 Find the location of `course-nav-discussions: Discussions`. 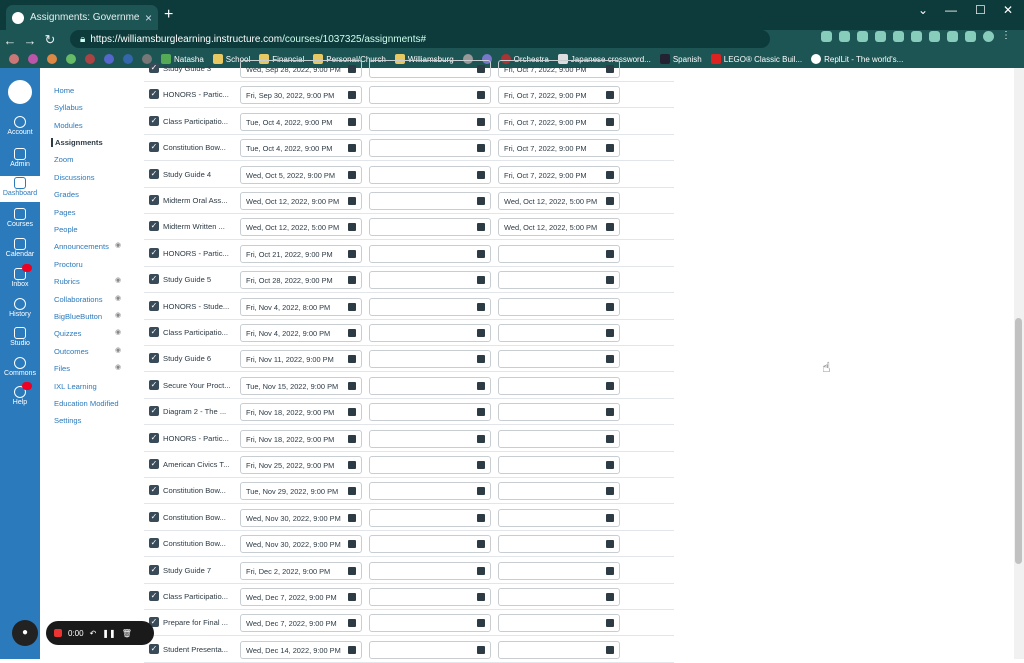

course-nav-discussions: Discussions is located at coordinates (74, 177).